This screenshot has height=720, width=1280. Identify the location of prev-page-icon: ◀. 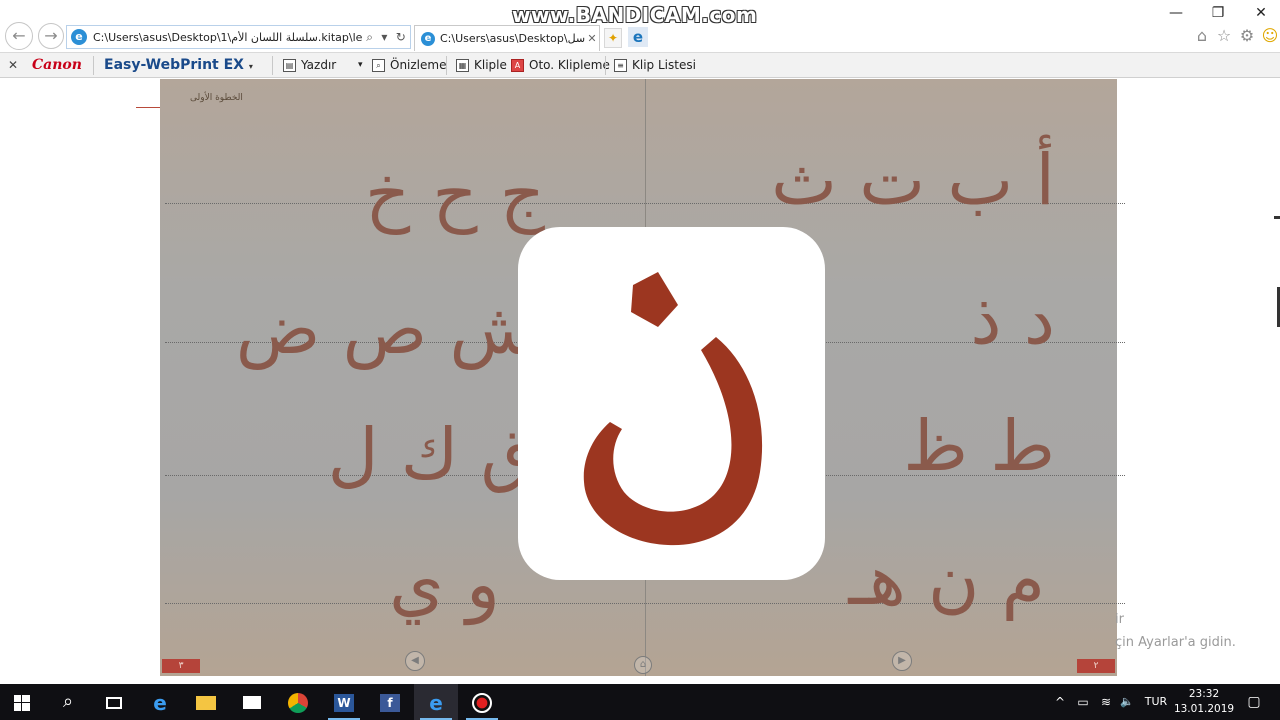
(415, 661).